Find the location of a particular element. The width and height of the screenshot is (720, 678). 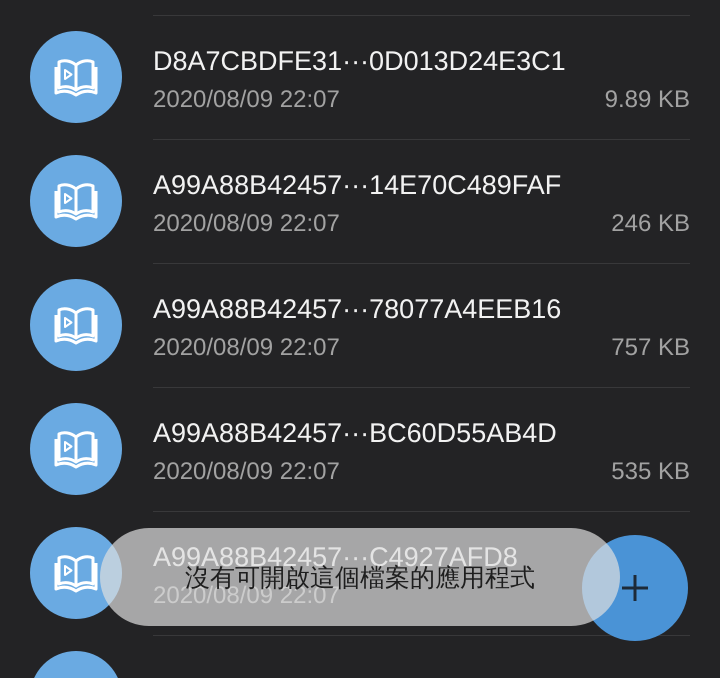

file-name: D8A7CBDFE31···0D013D24E3C1 is located at coordinates (421, 61).